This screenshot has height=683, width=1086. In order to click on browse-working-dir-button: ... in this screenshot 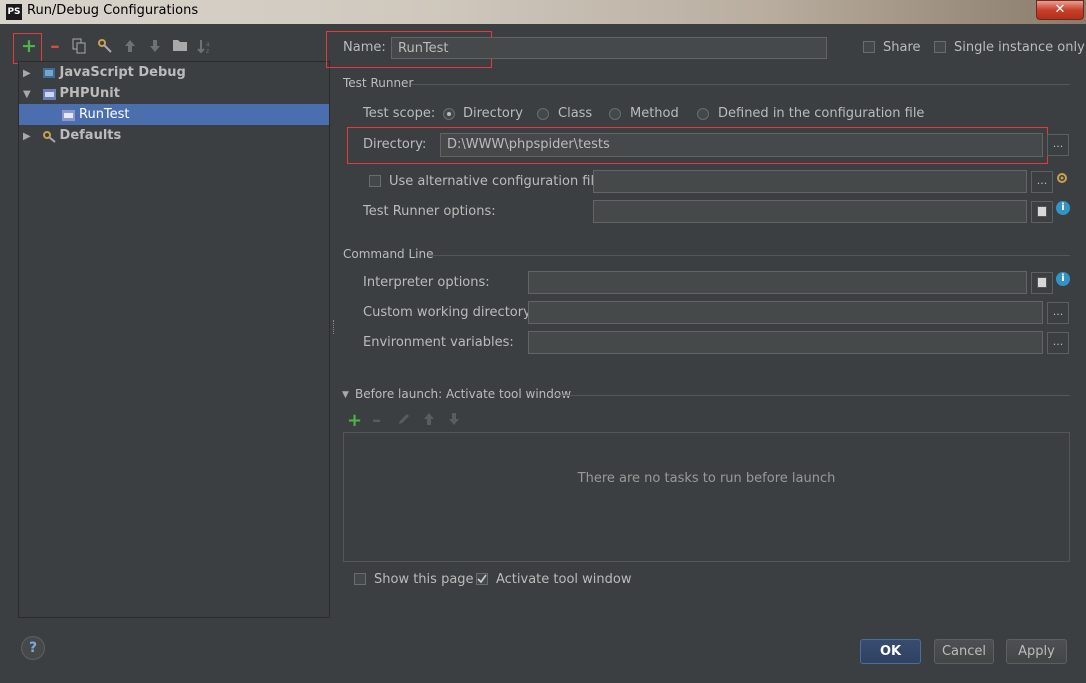, I will do `click(1058, 313)`.